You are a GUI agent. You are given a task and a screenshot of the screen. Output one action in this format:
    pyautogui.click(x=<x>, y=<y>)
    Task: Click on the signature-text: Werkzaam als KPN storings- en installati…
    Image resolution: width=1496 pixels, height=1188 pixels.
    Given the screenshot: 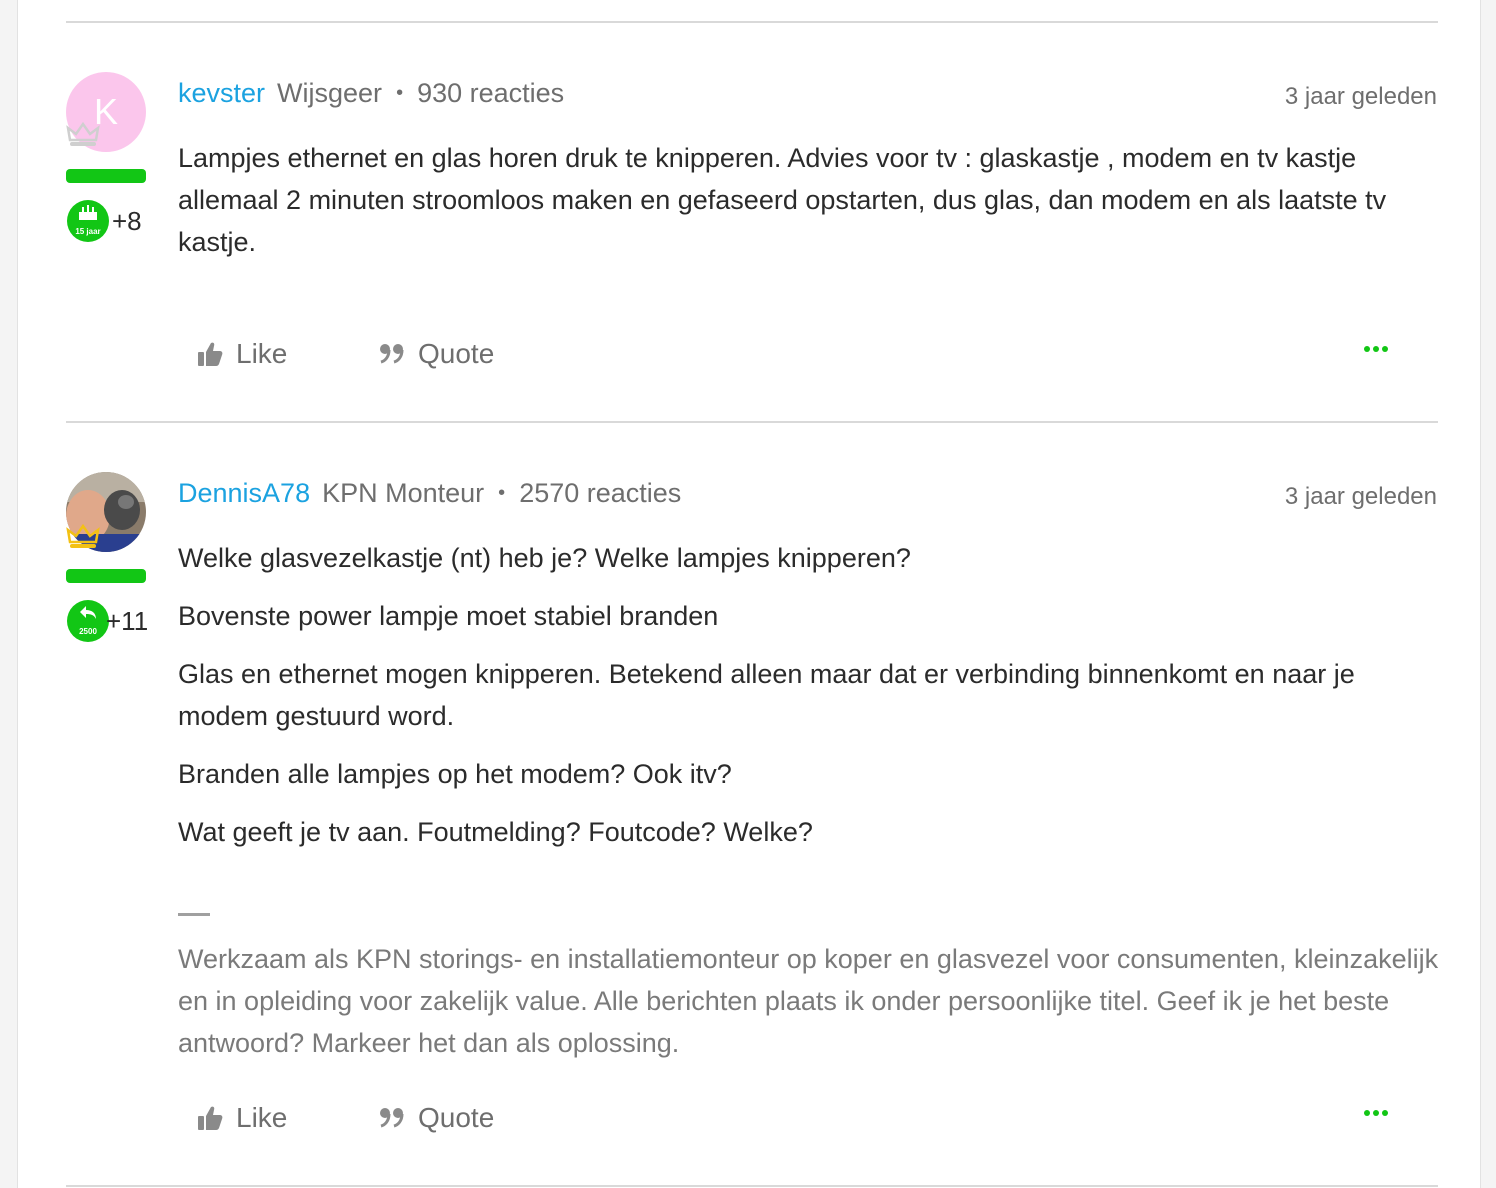 What is the action you would take?
    pyautogui.click(x=808, y=1001)
    